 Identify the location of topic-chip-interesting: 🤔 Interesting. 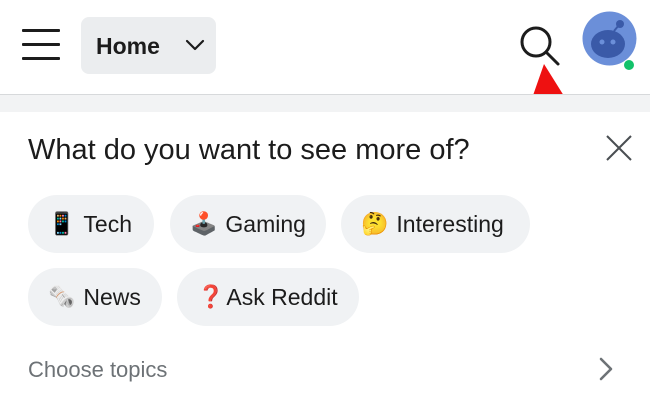
(435, 224).